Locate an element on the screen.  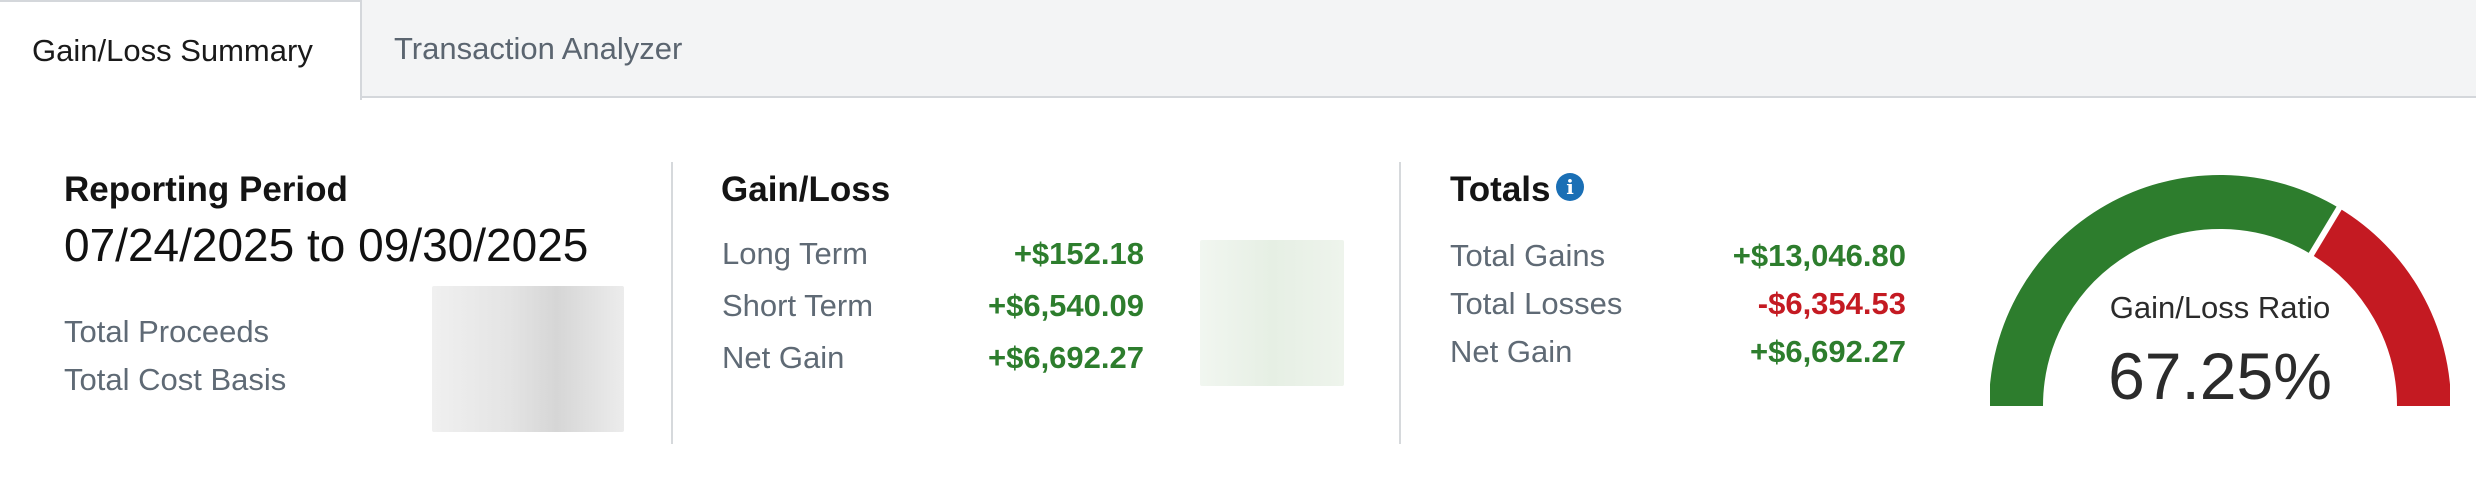
tab-transaction-analyzer: Transaction Analyzer is located at coordinates (538, 49).